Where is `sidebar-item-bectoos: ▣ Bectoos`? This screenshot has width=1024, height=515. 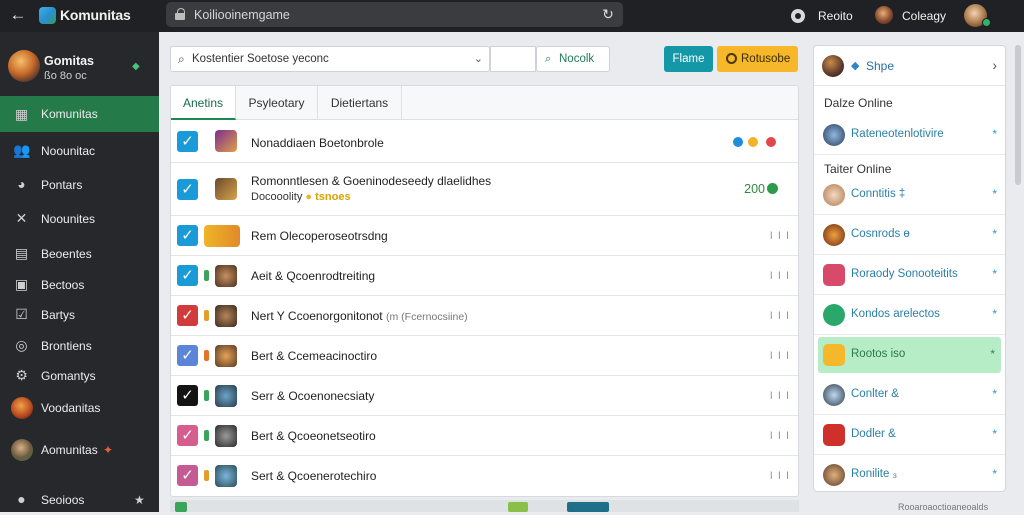 sidebar-item-bectoos: ▣ Bectoos is located at coordinates (79, 284).